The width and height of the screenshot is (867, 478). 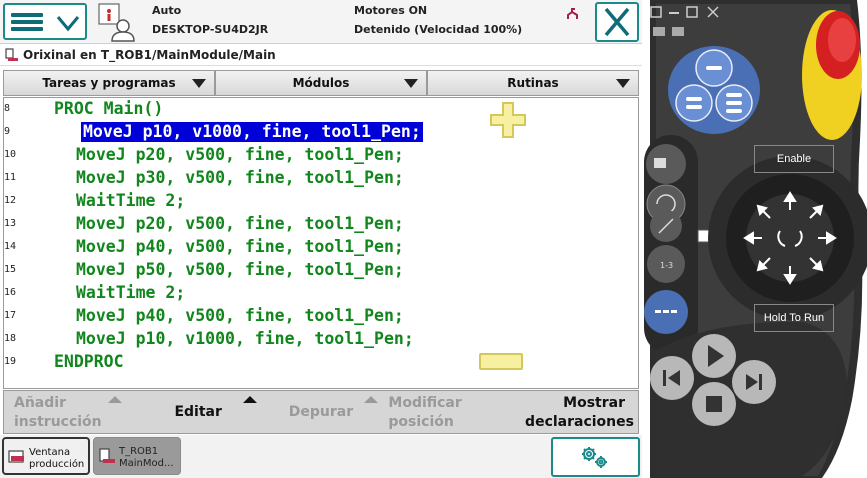 I want to click on line-number: 10, so click(x=10, y=154).